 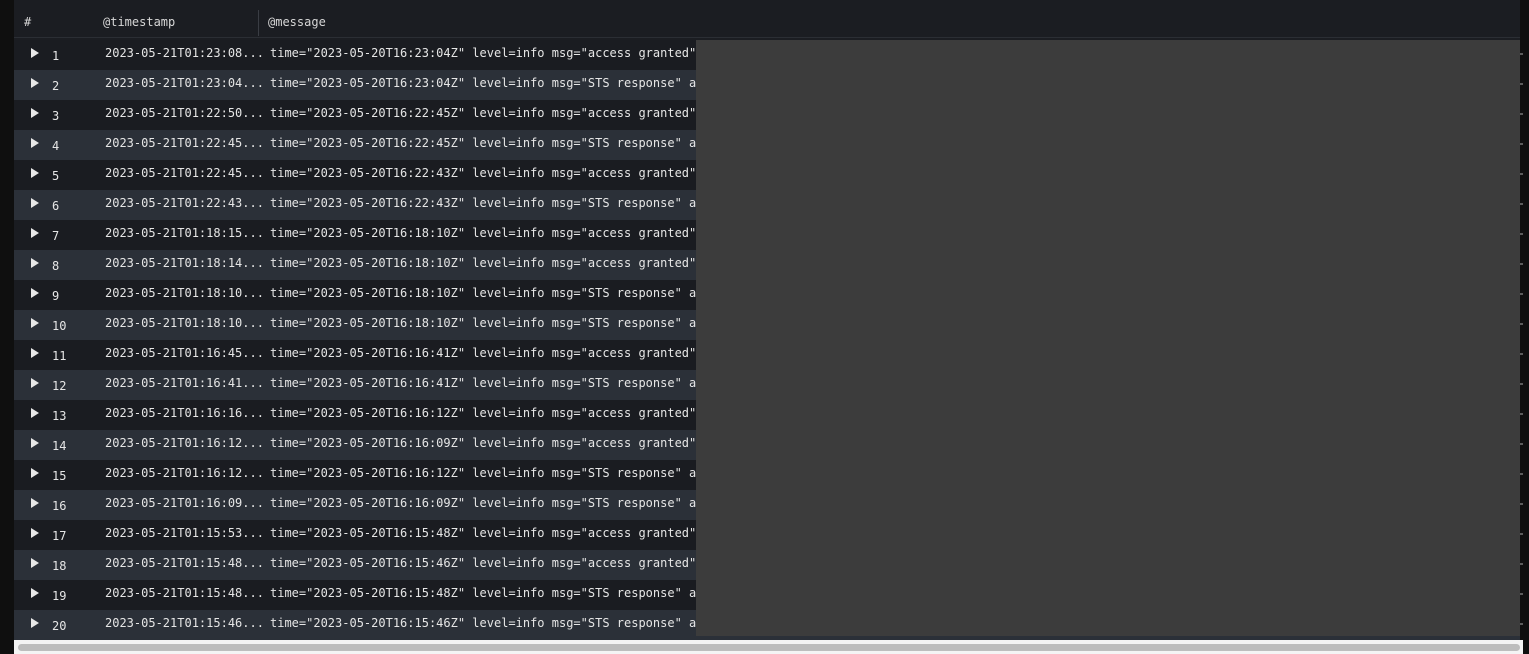 What do you see at coordinates (27, 19) in the screenshot?
I see `column-header-number: #` at bounding box center [27, 19].